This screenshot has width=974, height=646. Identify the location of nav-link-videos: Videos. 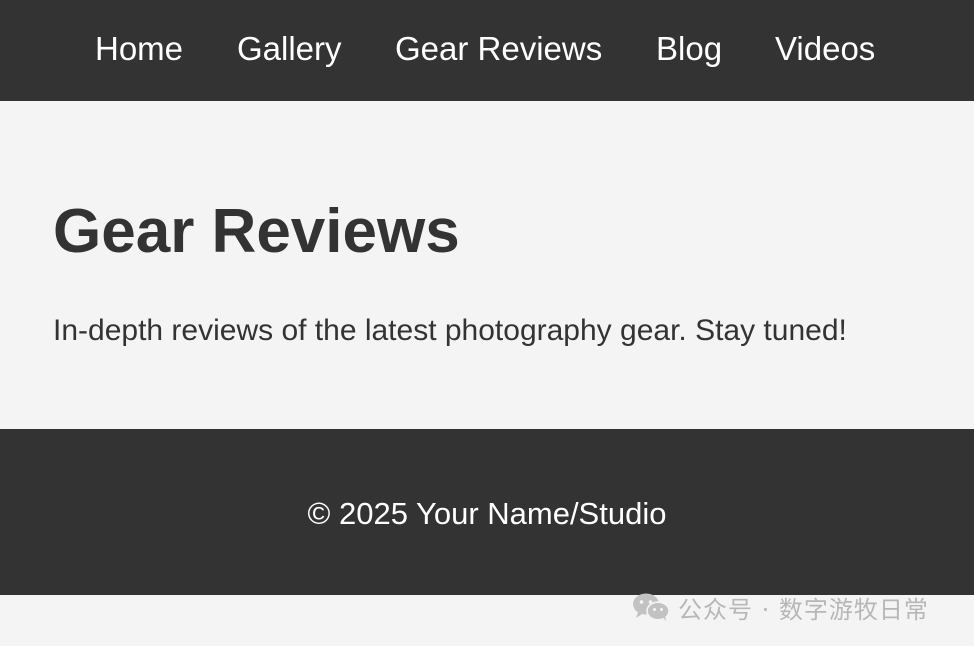
(825, 49).